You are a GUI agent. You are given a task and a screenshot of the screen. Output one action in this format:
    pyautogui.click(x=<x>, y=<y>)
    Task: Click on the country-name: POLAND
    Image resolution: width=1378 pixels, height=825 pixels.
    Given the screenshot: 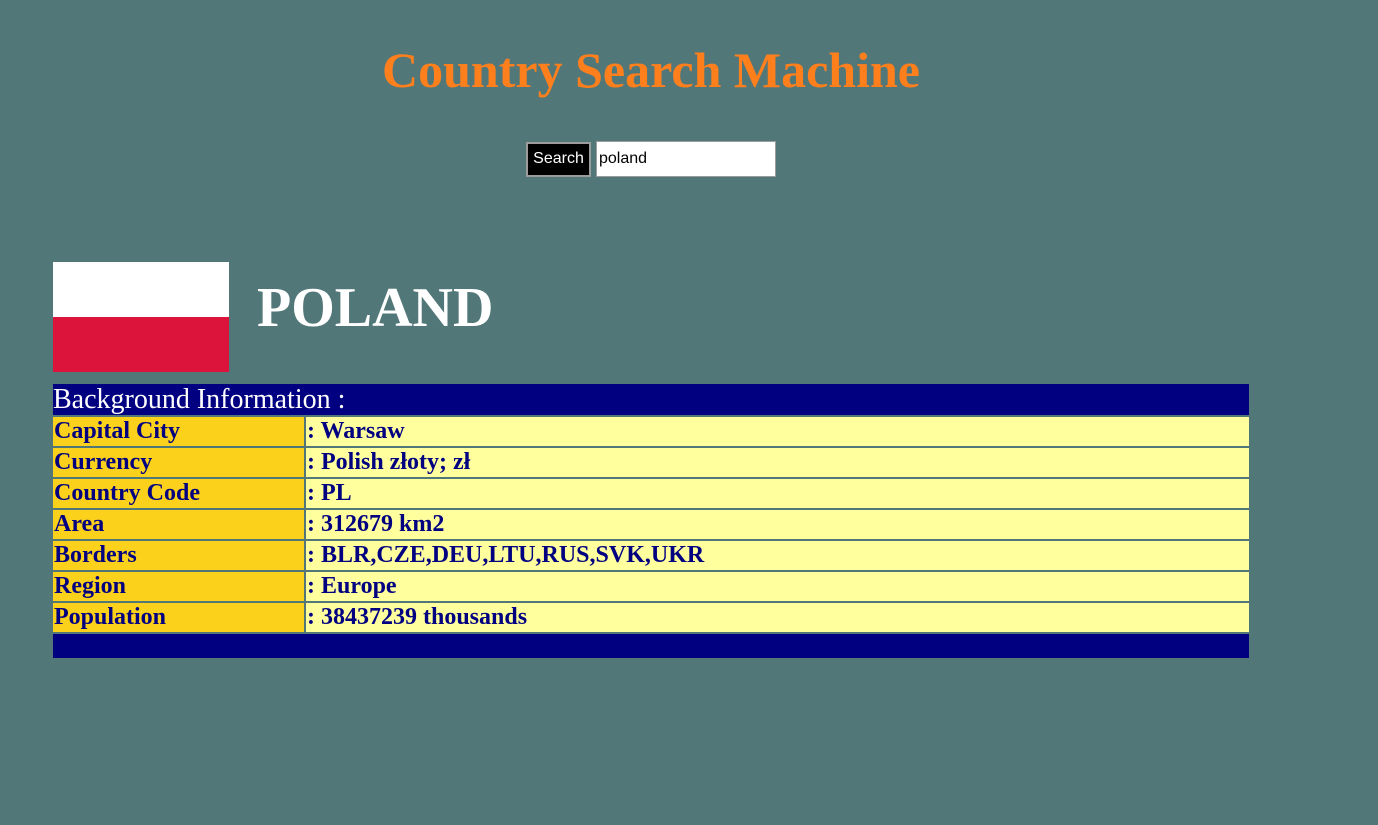 What is the action you would take?
    pyautogui.click(x=375, y=308)
    